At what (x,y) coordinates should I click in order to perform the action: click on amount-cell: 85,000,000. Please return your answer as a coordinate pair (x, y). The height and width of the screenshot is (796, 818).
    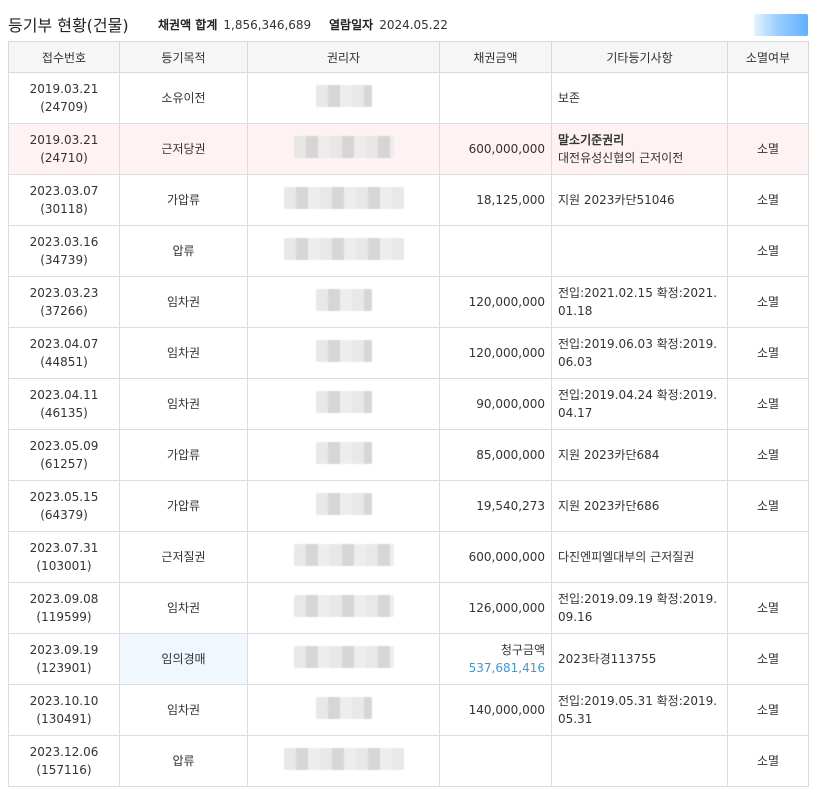
    Looking at the image, I should click on (495, 455).